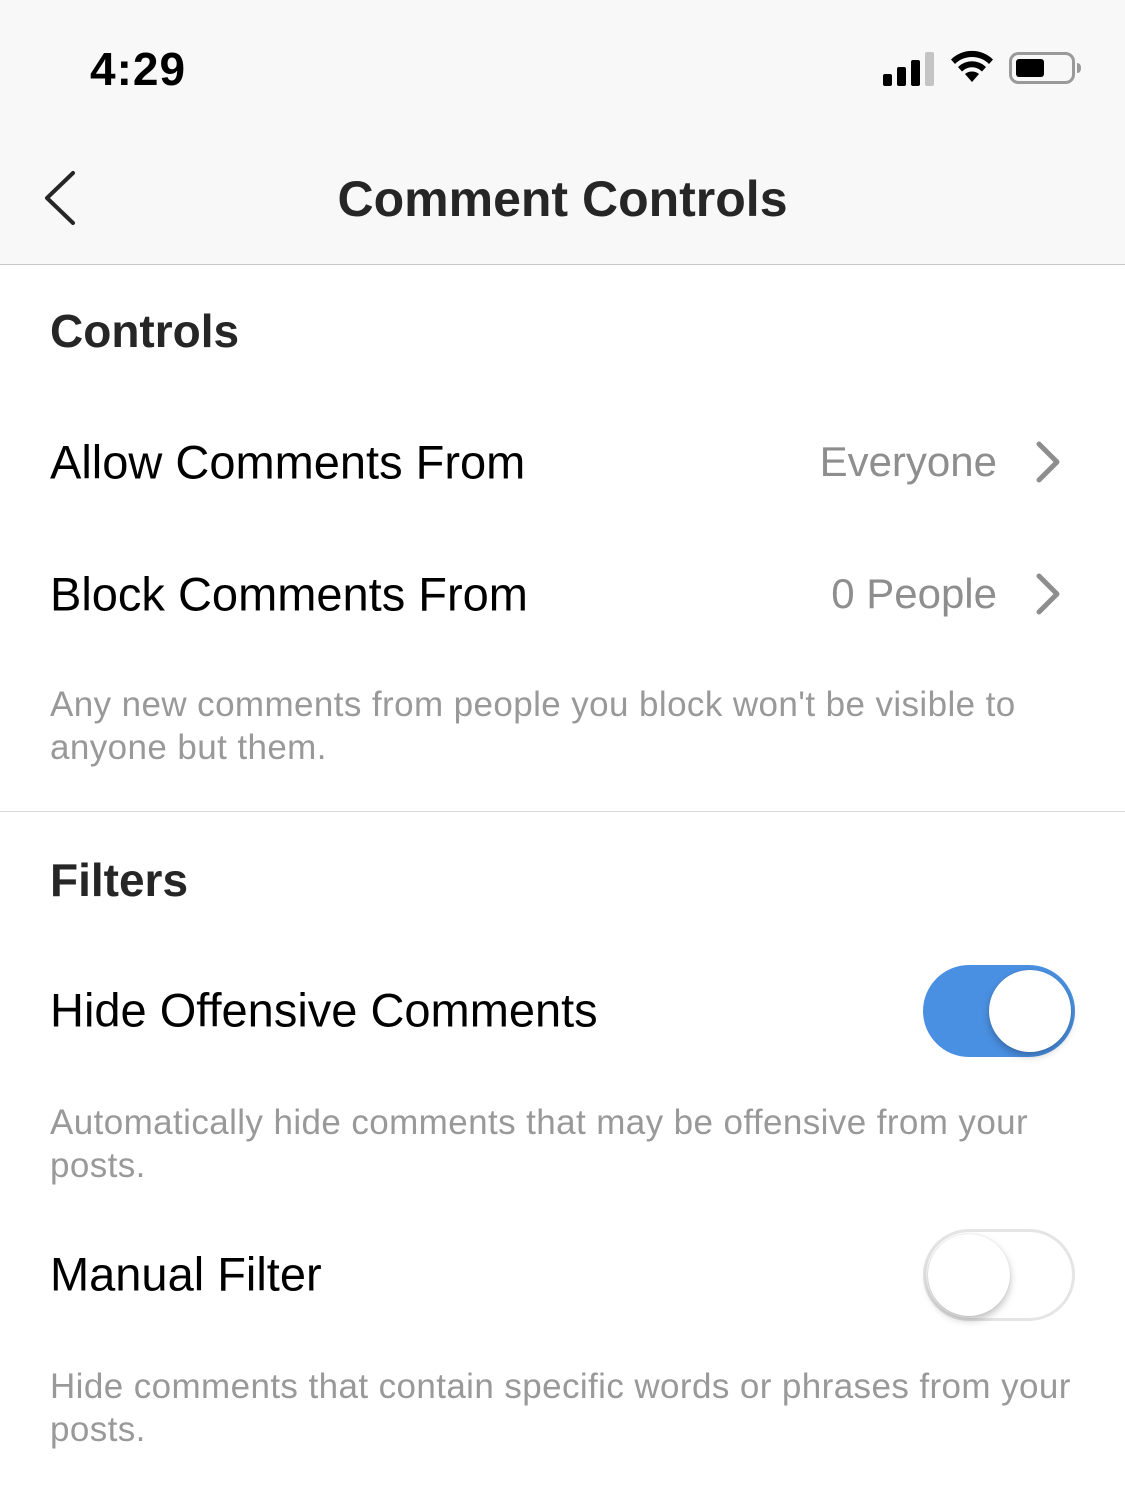 Image resolution: width=1125 pixels, height=1499 pixels. I want to click on status-bar: 4:29, so click(562, 66).